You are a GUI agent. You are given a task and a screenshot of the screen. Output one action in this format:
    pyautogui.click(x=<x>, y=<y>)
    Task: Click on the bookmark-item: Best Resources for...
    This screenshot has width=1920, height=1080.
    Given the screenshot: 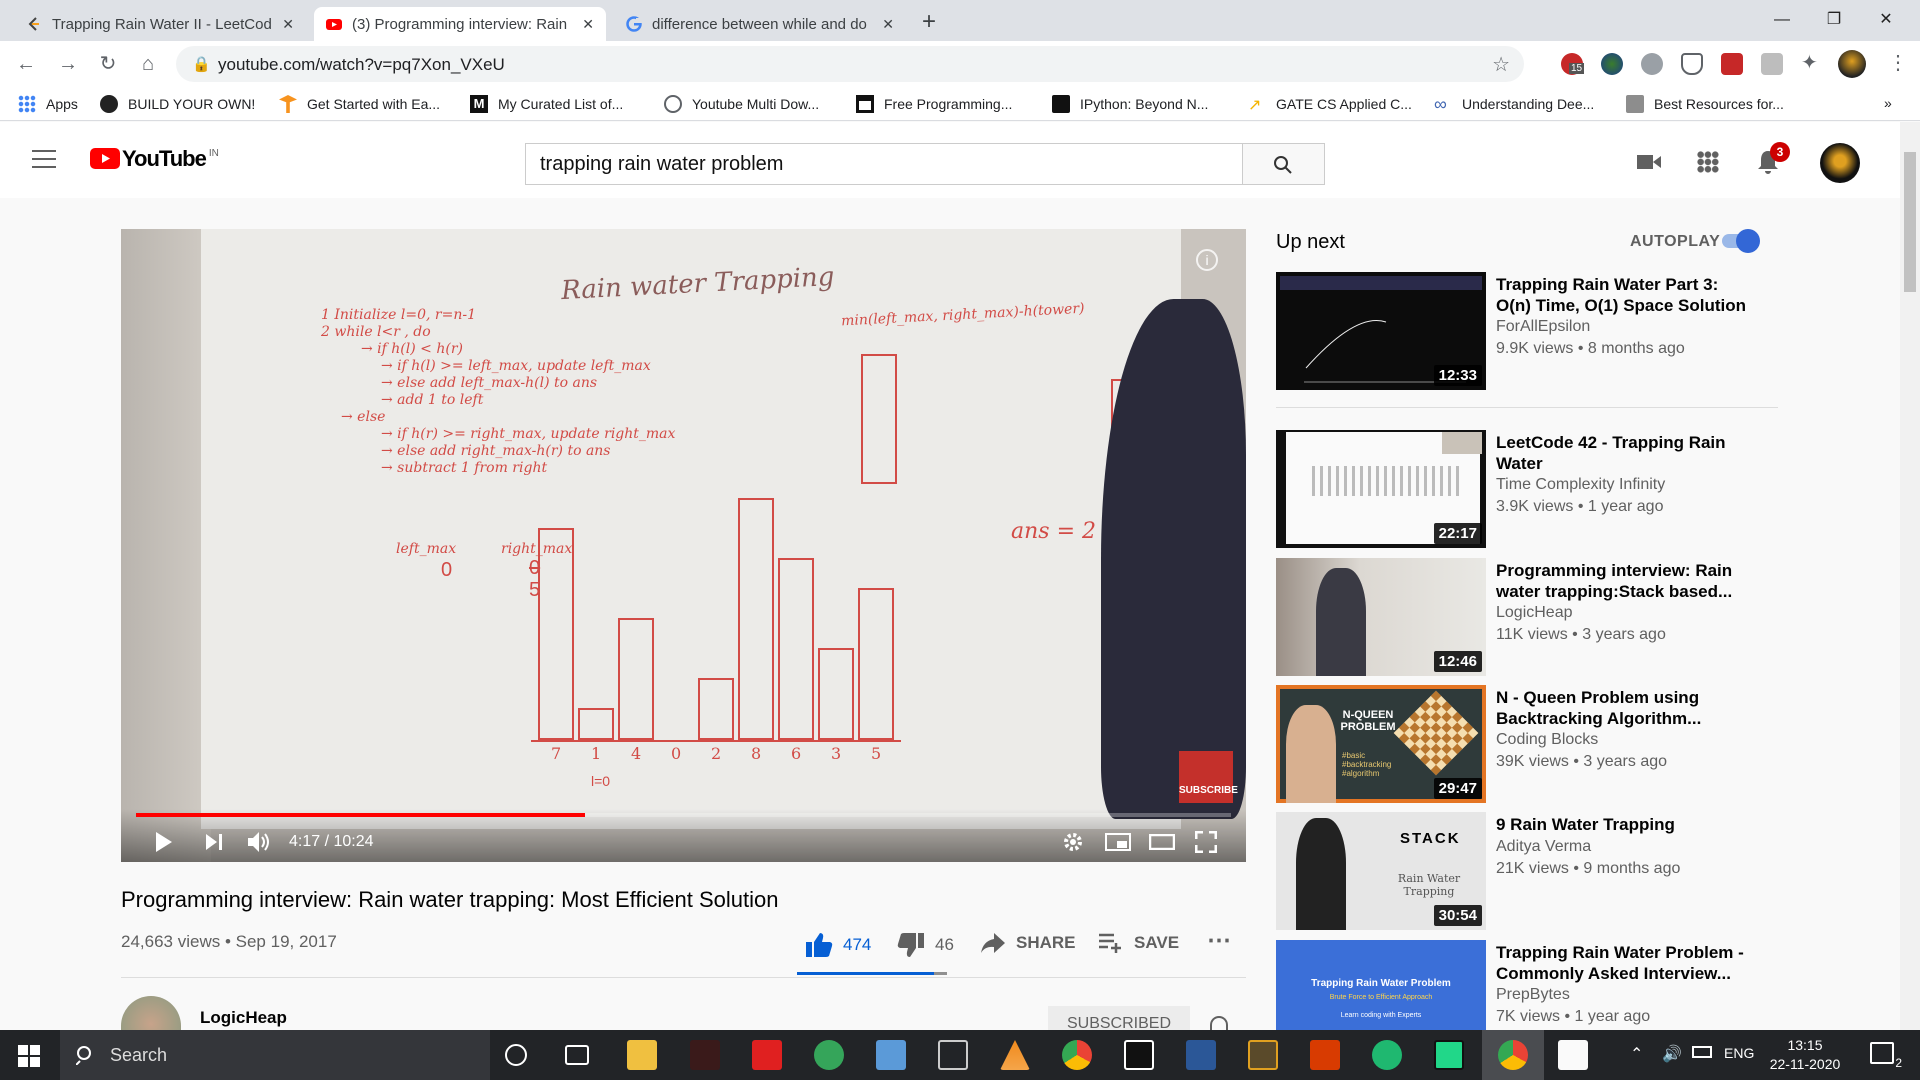 What is the action you would take?
    pyautogui.click(x=1705, y=104)
    